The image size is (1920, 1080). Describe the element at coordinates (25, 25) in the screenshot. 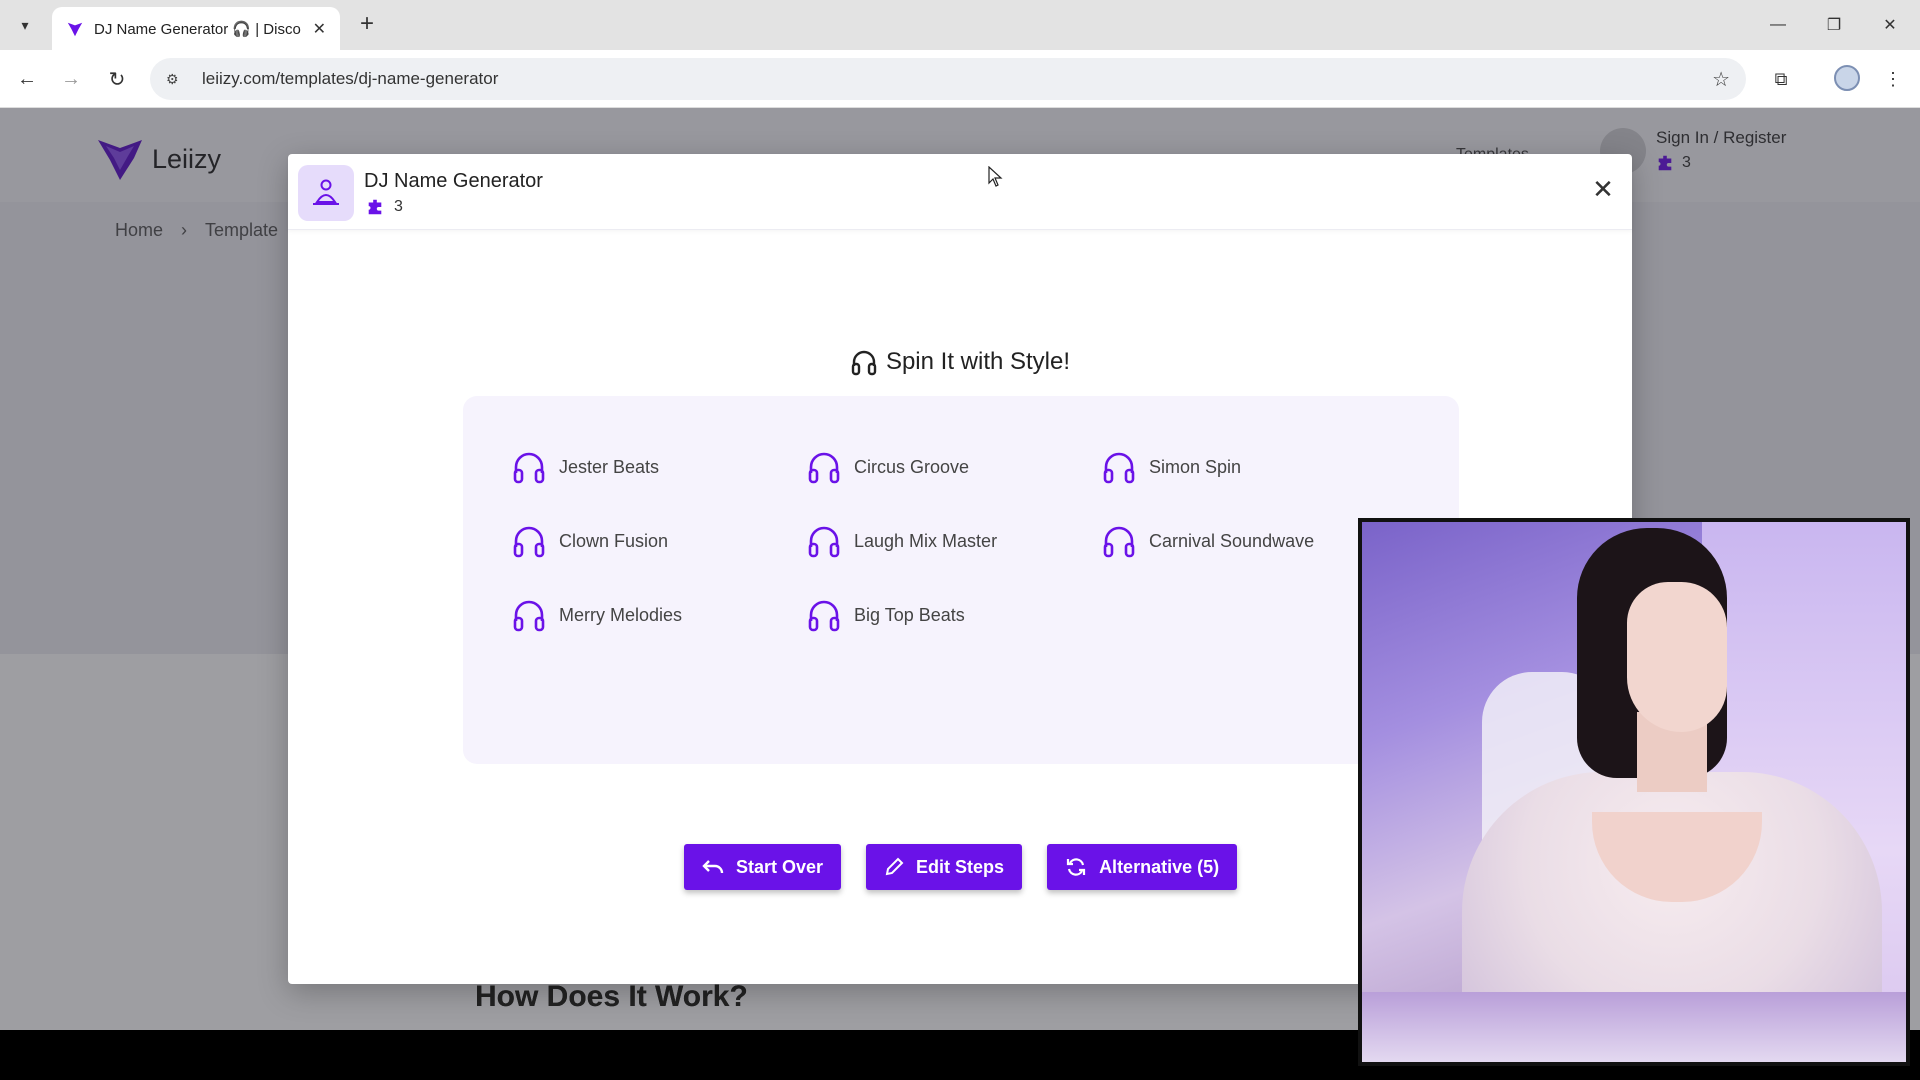

I see `tab-list-icon: ▾` at that location.